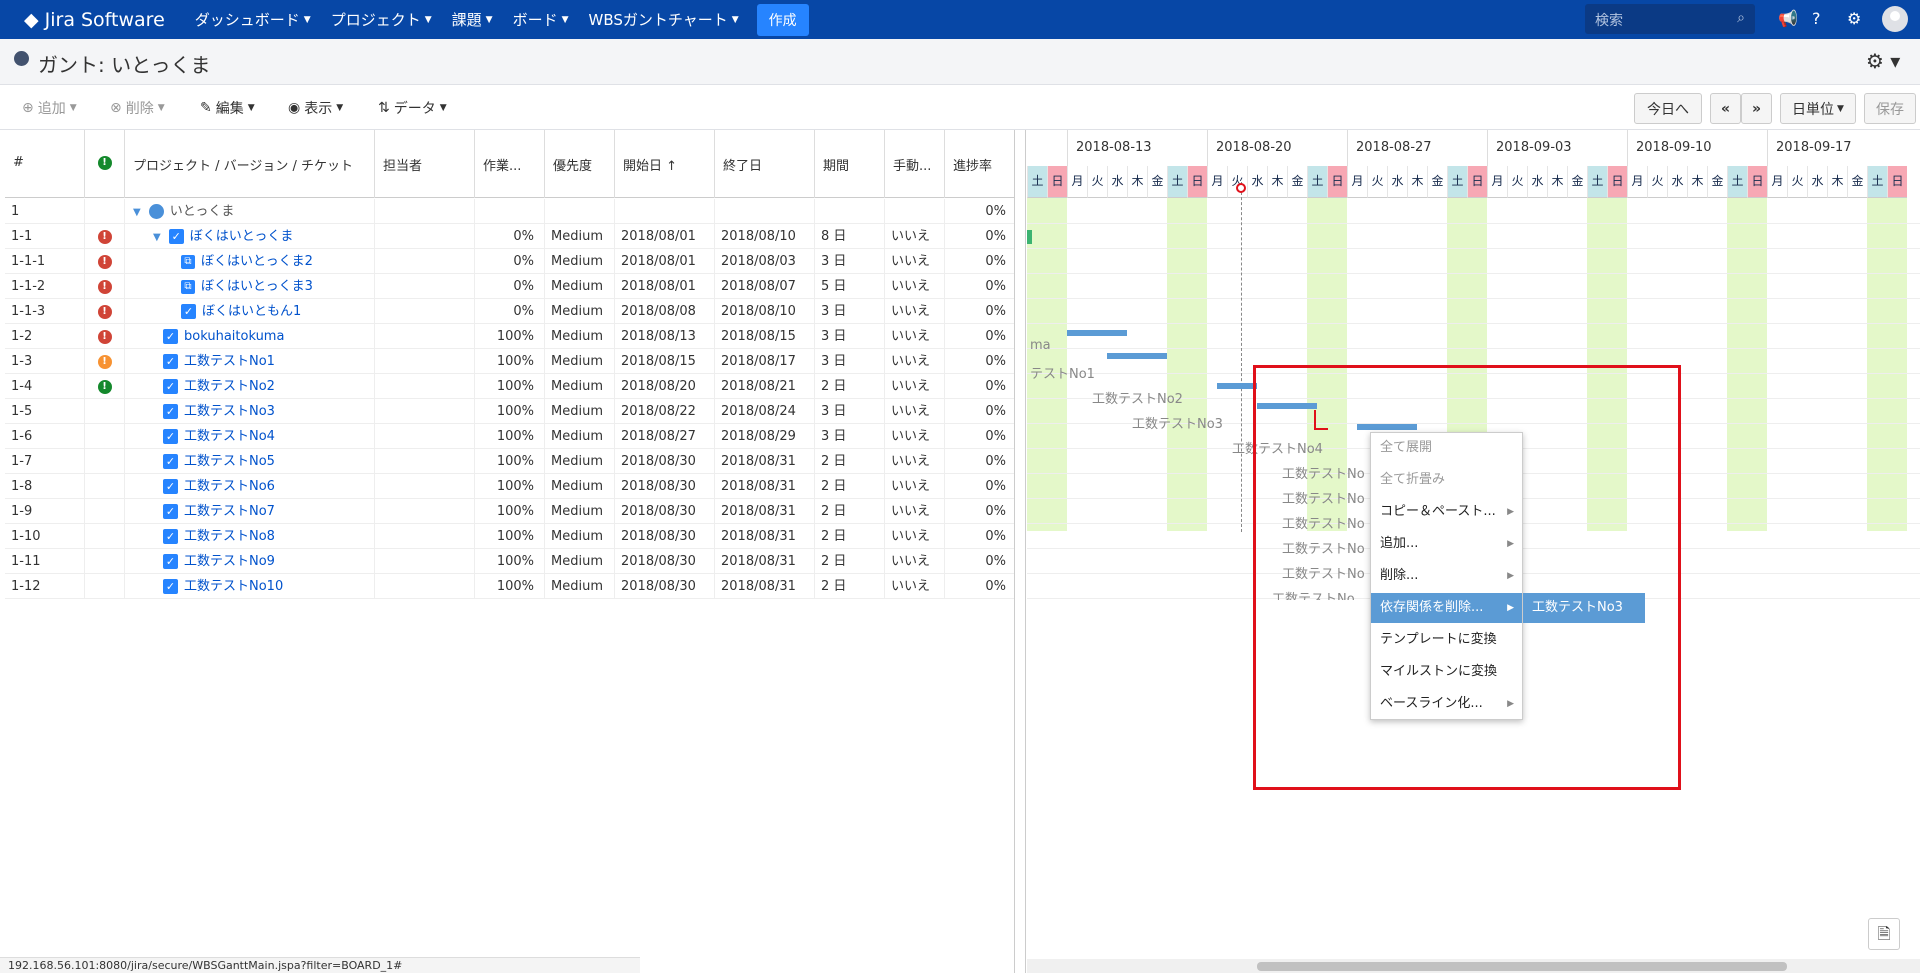 The image size is (1920, 973). What do you see at coordinates (229, 436) in the screenshot?
I see `issue-link: 工数テストNo4` at bounding box center [229, 436].